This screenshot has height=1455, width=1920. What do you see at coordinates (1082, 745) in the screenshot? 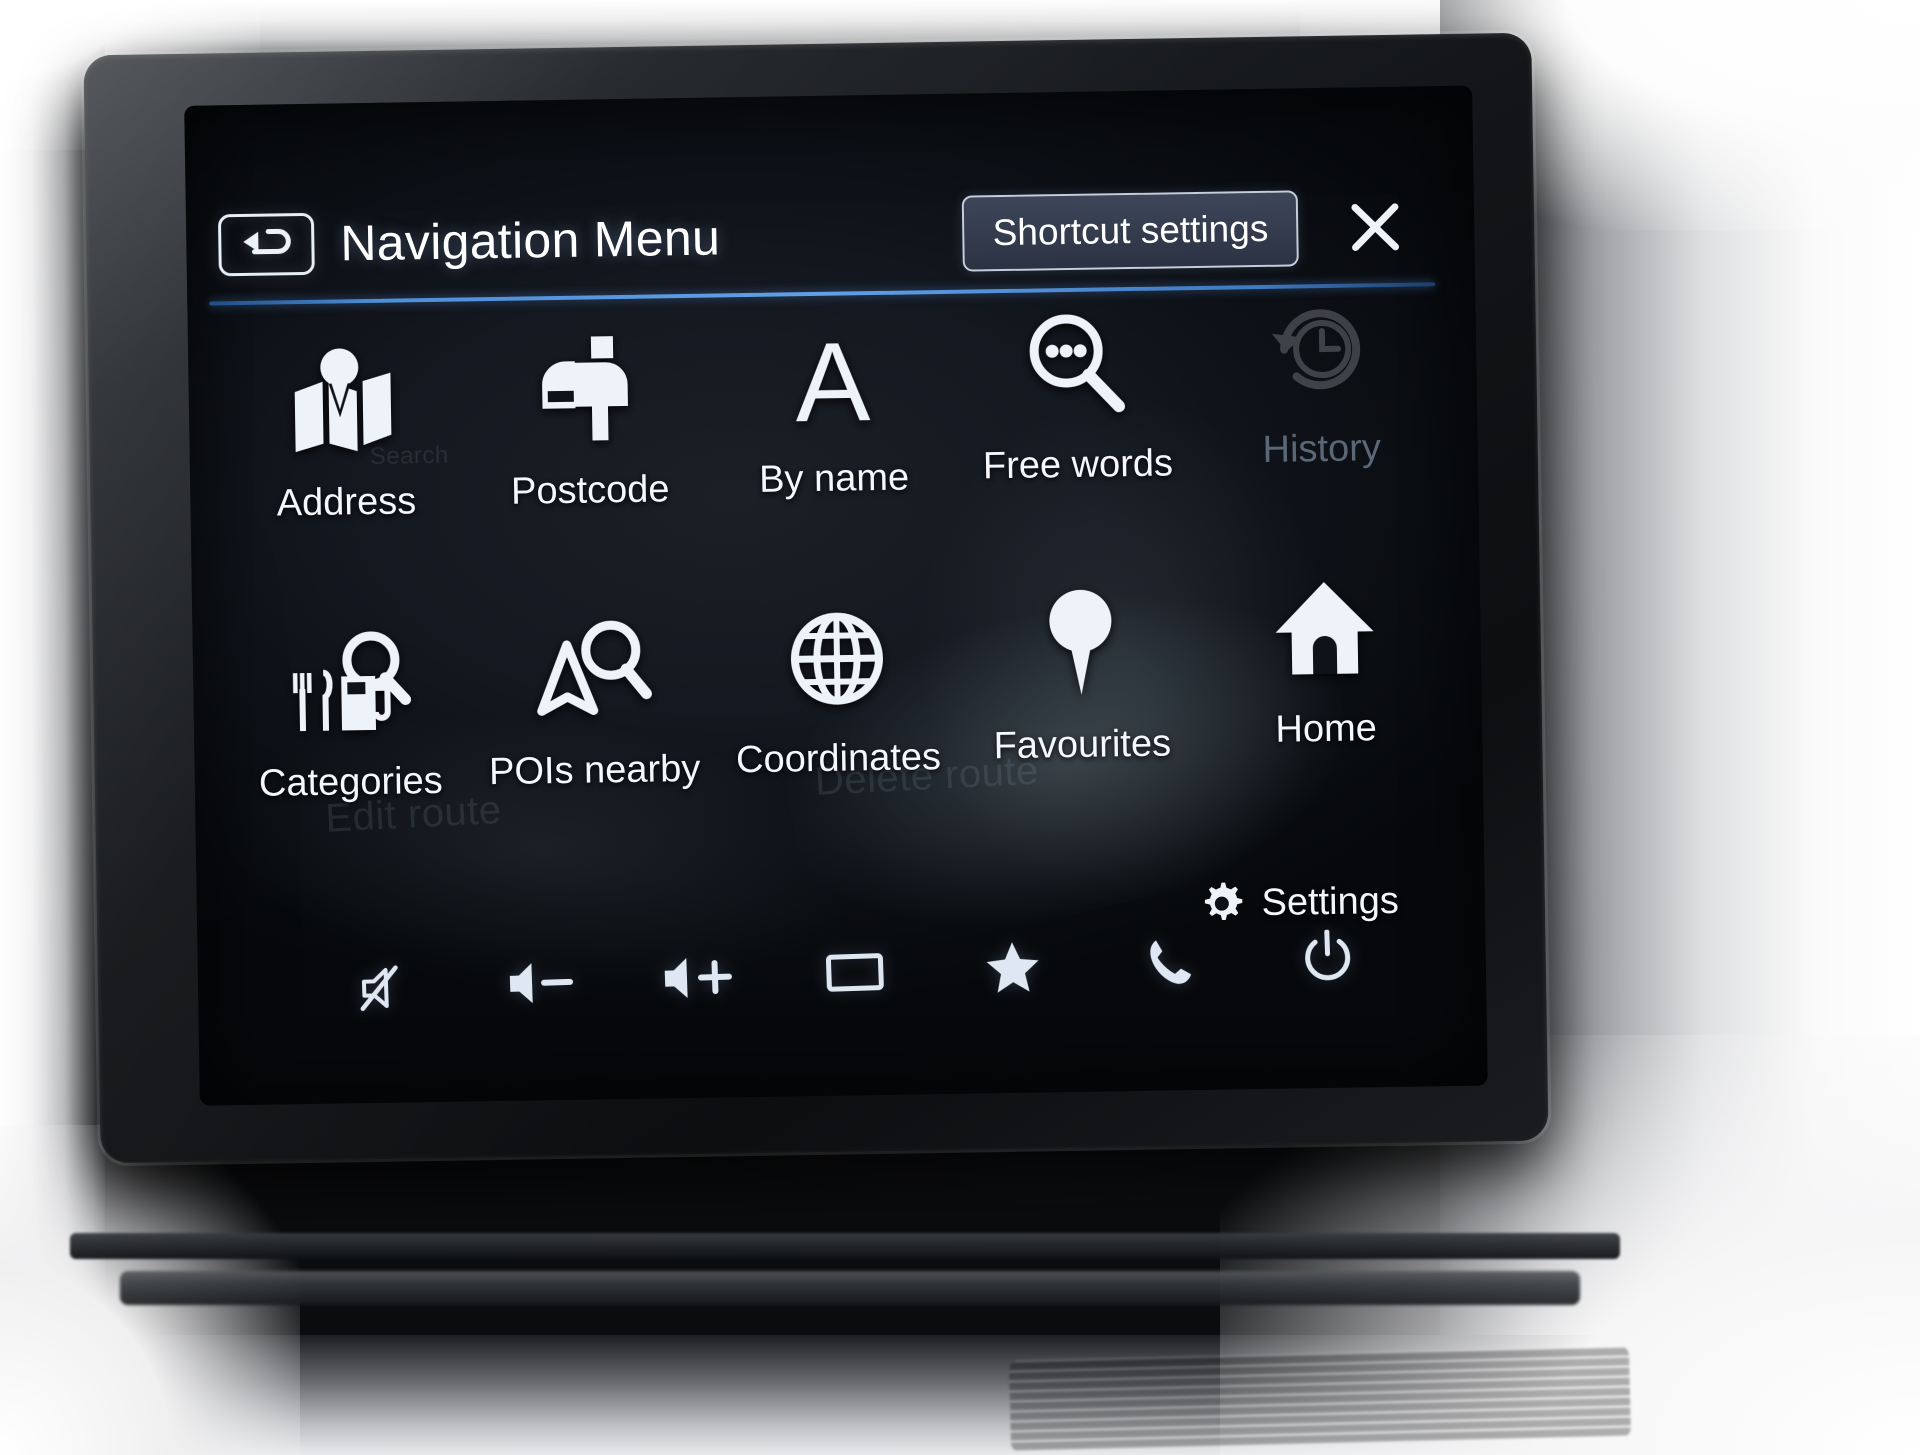
I see `menu-tile-label: Favourites` at bounding box center [1082, 745].